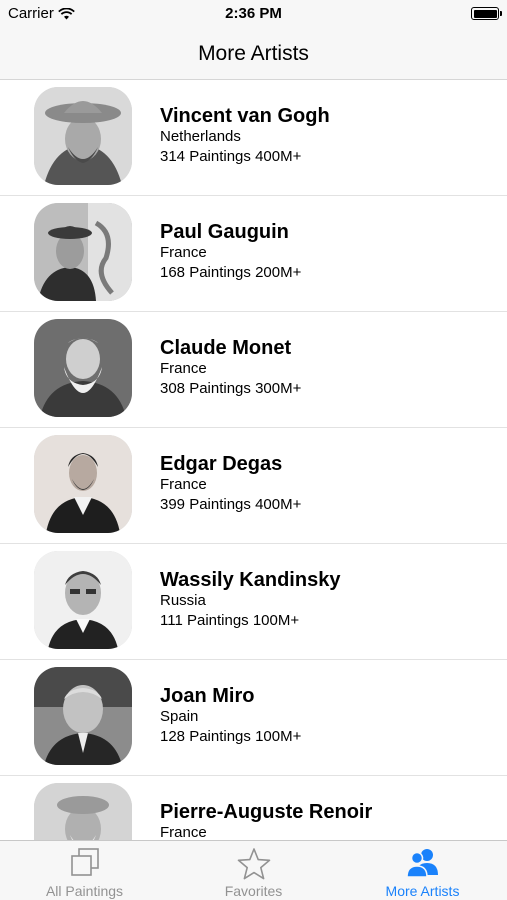 The height and width of the screenshot is (900, 507). Describe the element at coordinates (231, 388) in the screenshot. I see `artist-stats: 308 Paintings 300M+` at that location.